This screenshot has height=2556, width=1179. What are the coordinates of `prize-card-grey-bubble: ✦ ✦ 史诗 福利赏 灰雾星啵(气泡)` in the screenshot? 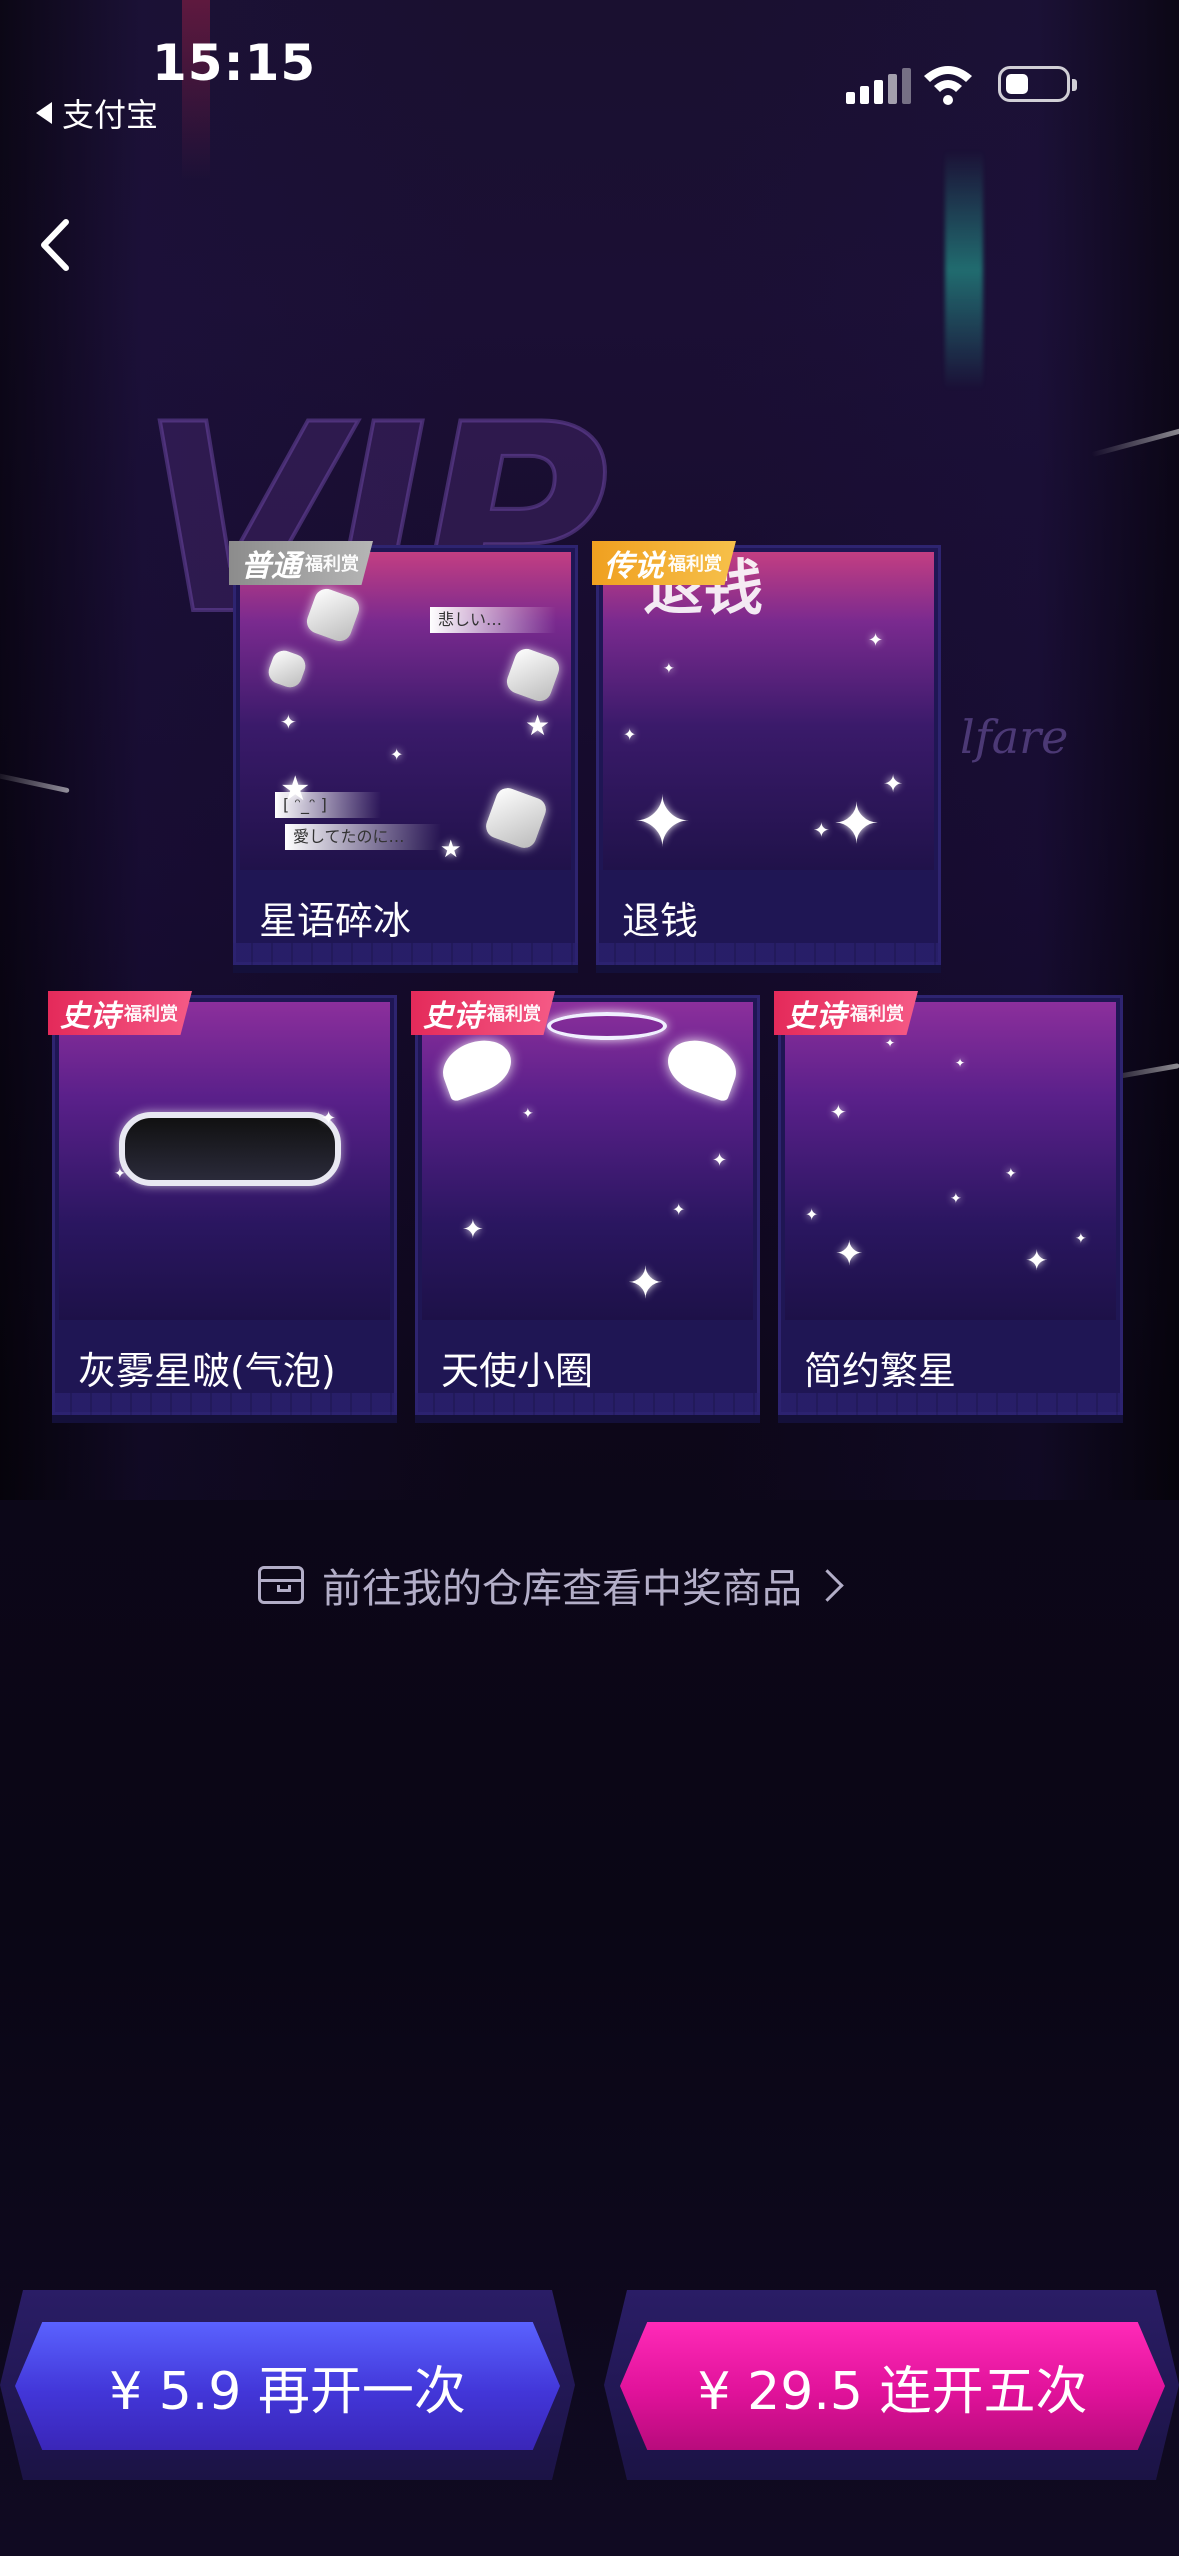 It's located at (222, 1203).